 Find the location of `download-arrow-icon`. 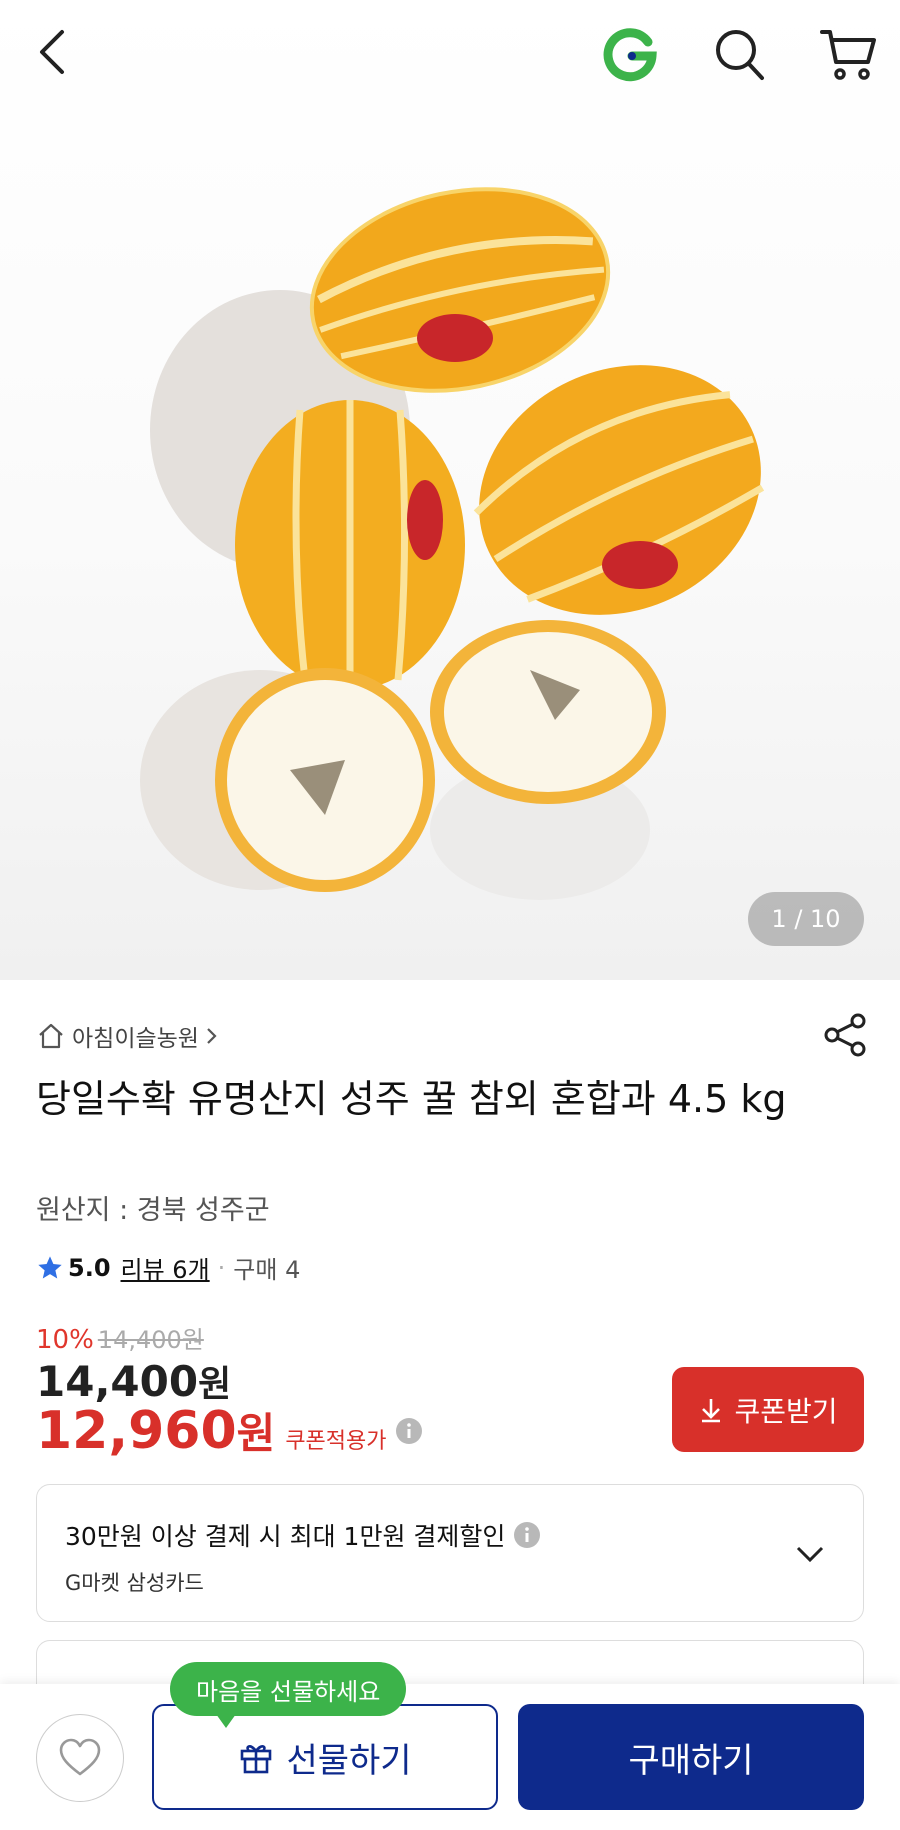

download-arrow-icon is located at coordinates (711, 1410).